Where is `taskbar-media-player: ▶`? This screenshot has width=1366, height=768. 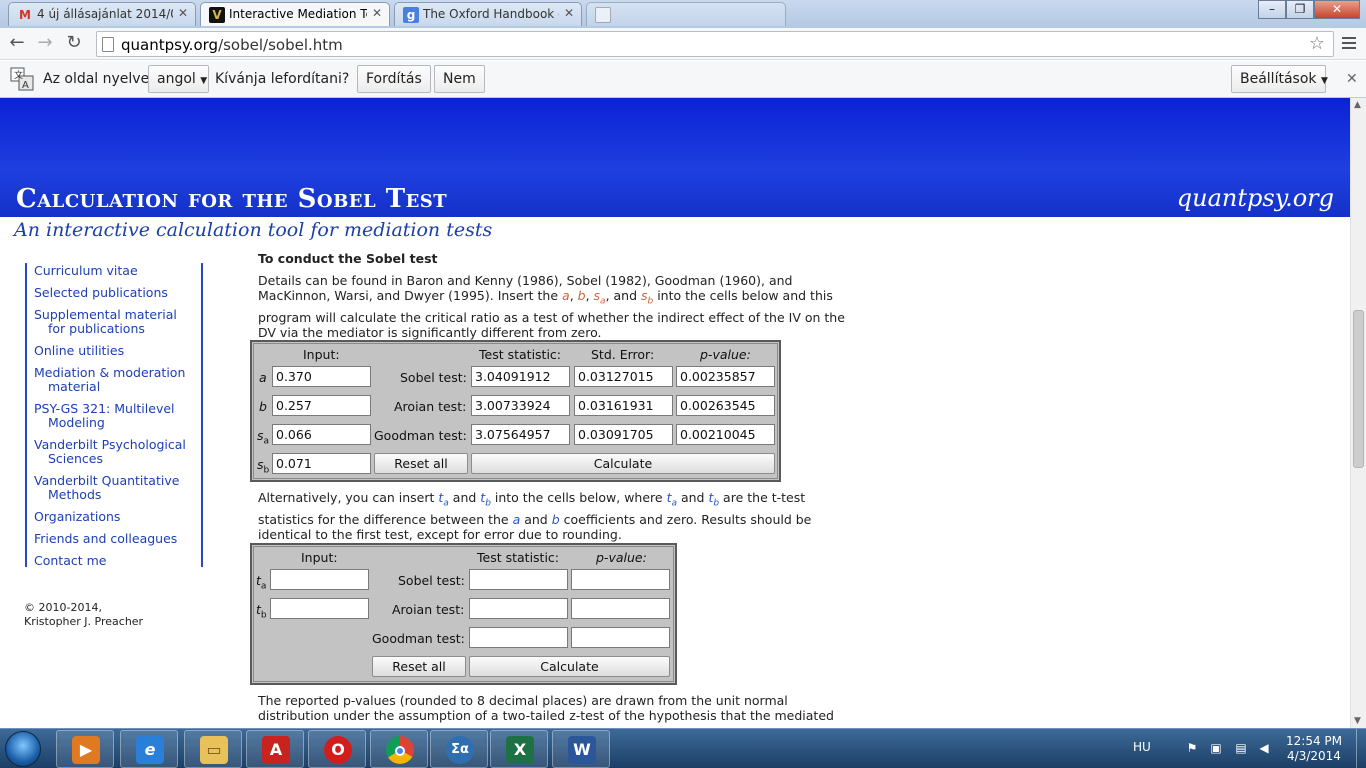 taskbar-media-player: ▶ is located at coordinates (85, 749).